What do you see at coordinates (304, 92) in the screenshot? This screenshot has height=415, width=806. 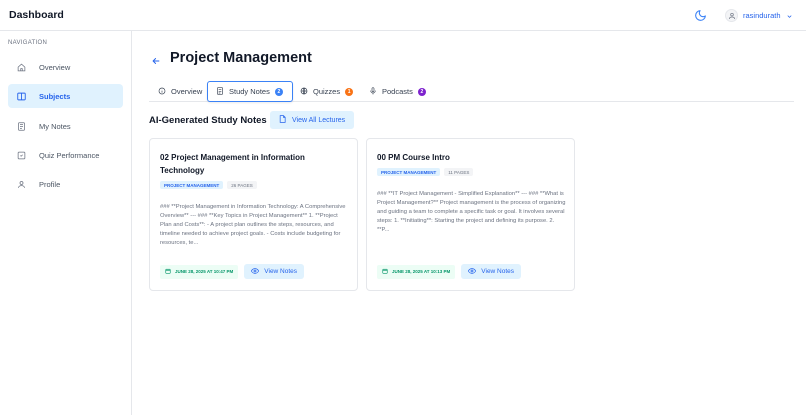 I see `globe-icon` at bounding box center [304, 92].